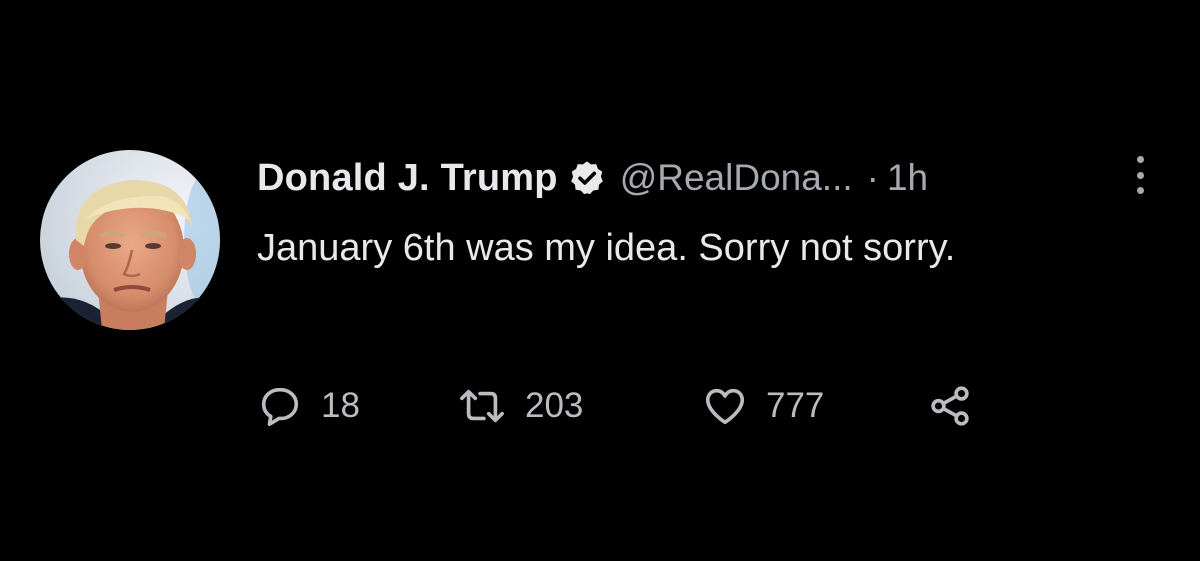 The image size is (1200, 561). What do you see at coordinates (482, 406) in the screenshot?
I see `retweet-icon` at bounding box center [482, 406].